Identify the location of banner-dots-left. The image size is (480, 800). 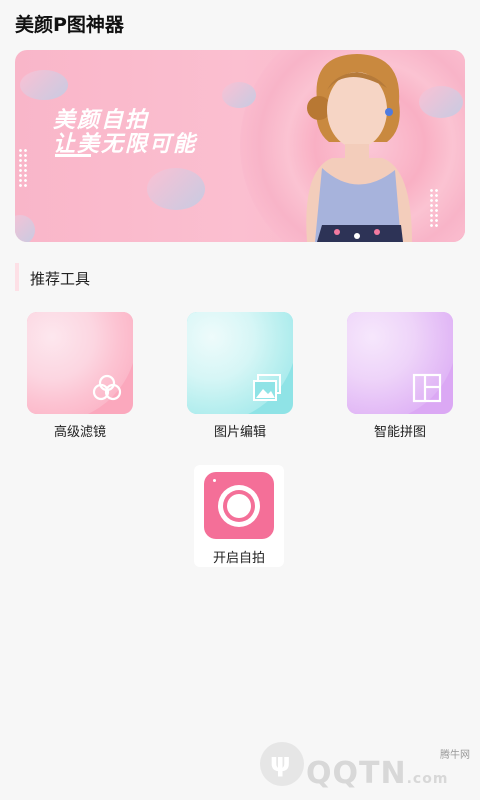
(23, 168).